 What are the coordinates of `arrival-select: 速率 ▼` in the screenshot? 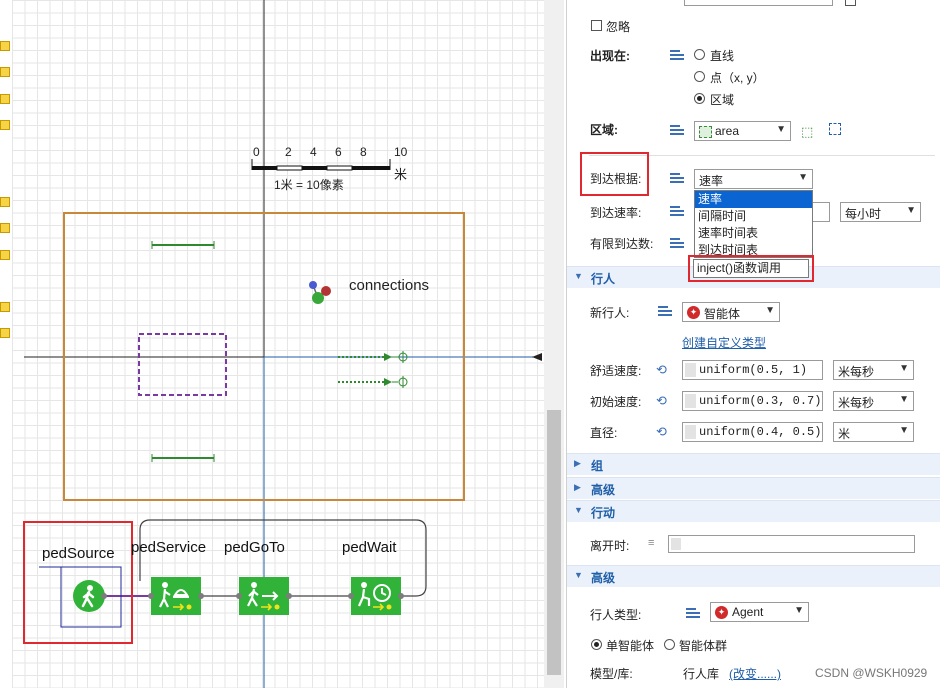 It's located at (753, 179).